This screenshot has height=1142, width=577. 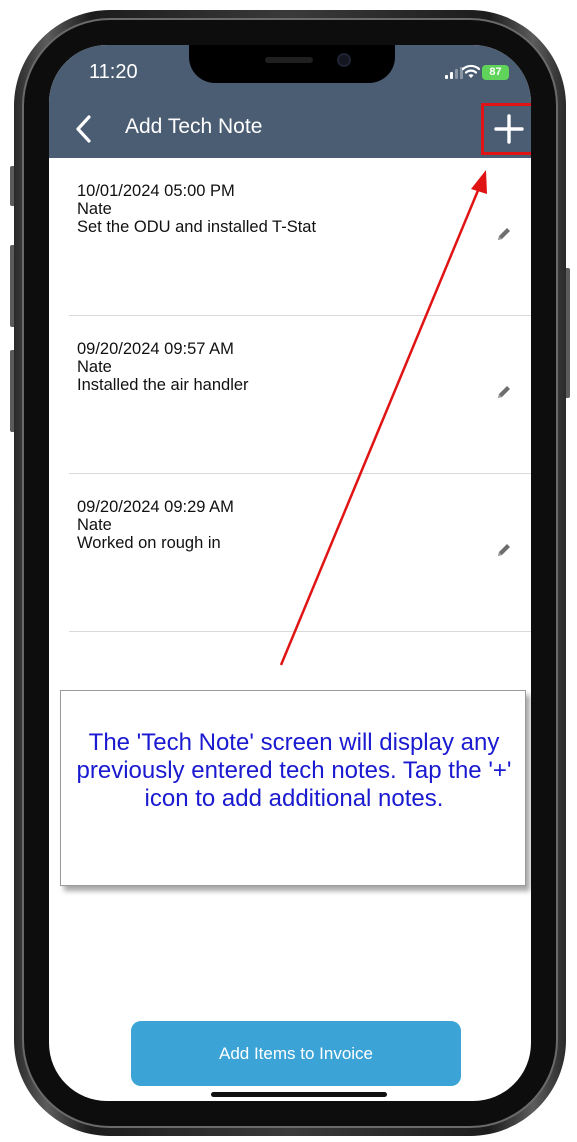 I want to click on add-items-to-invoice-button: Add Items to Invoice, so click(x=296, y=1053).